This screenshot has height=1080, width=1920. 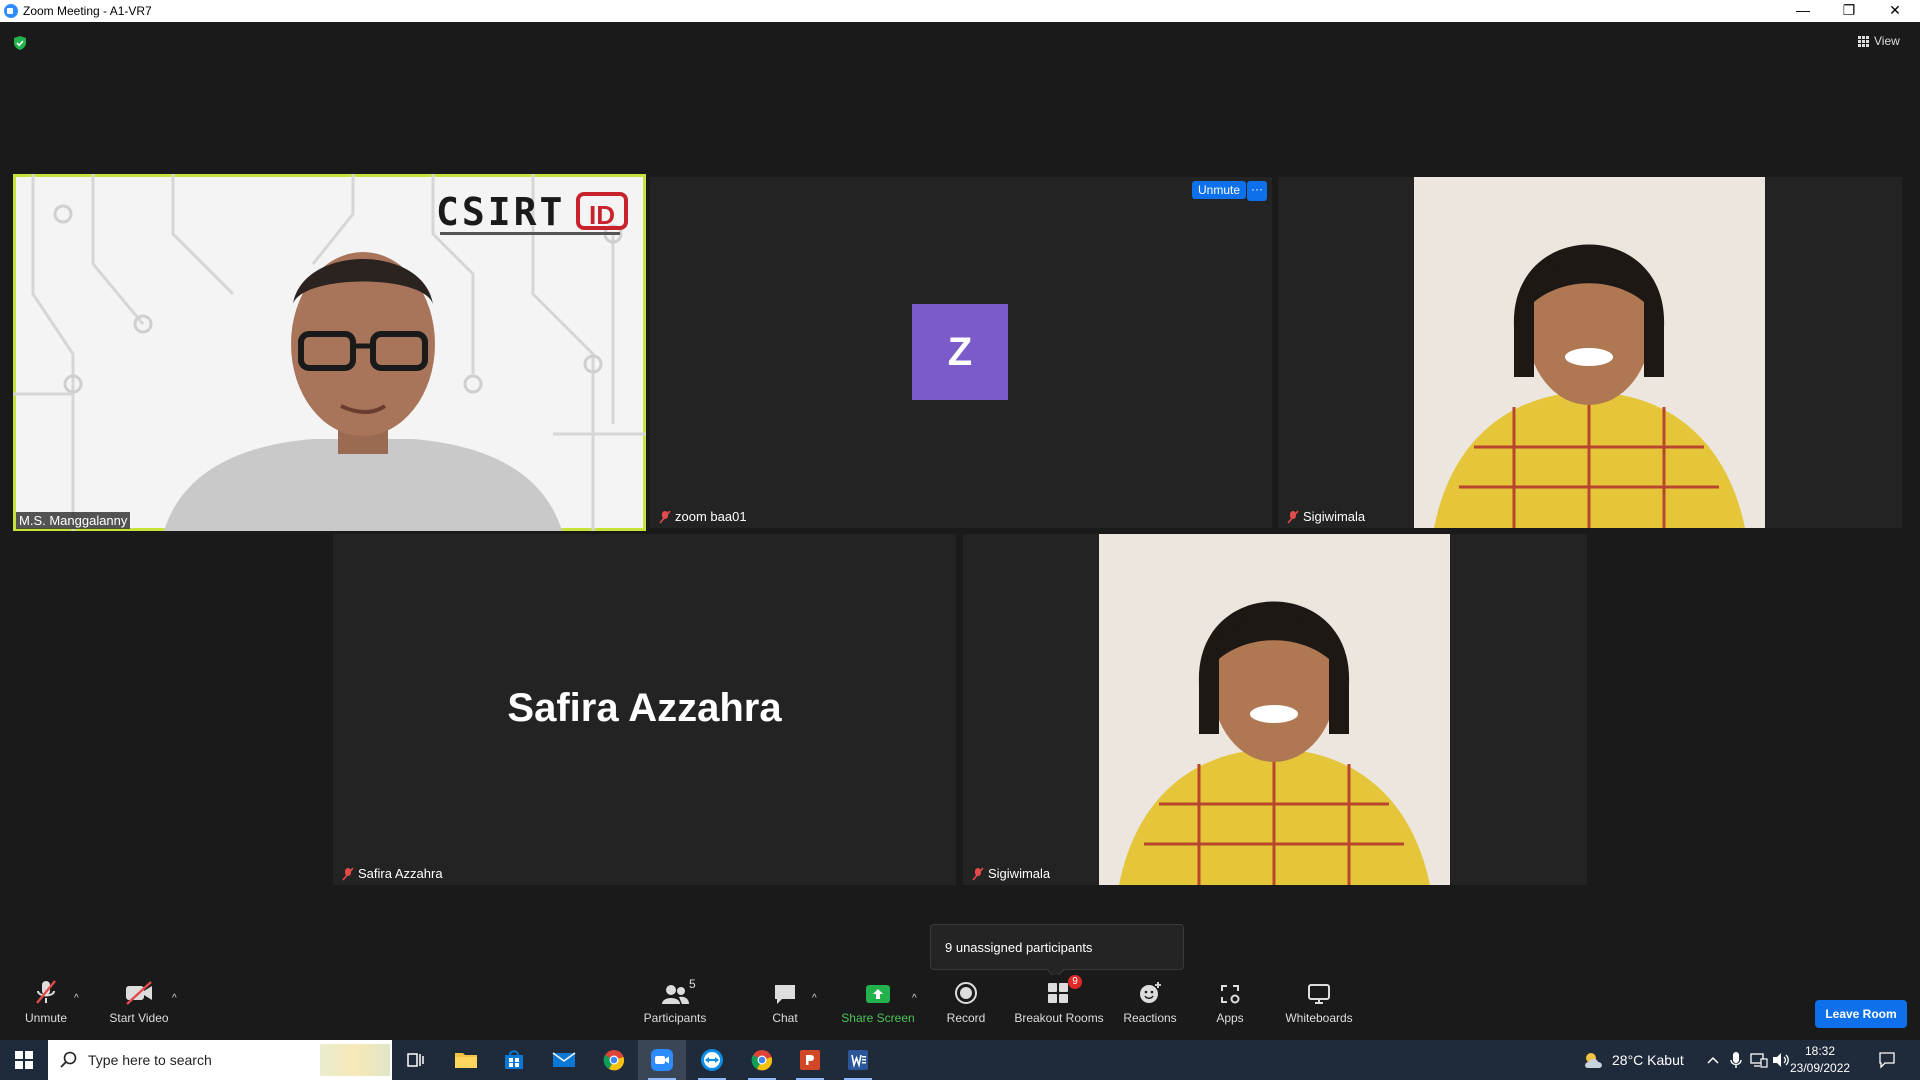 What do you see at coordinates (1849, 11) in the screenshot?
I see `restore-button: ❐` at bounding box center [1849, 11].